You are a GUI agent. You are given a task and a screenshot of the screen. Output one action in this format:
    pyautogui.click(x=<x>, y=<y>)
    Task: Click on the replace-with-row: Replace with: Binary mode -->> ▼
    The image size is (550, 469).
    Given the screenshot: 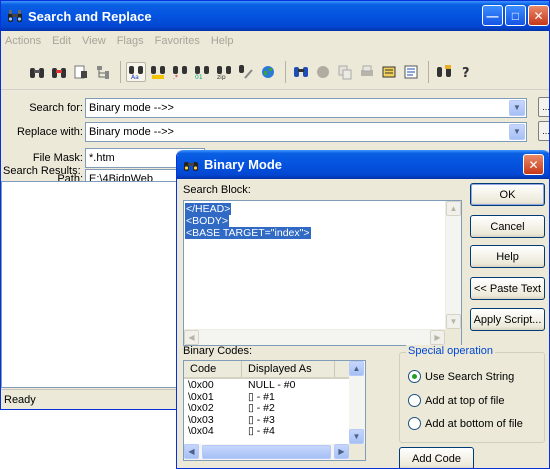 What is the action you would take?
    pyautogui.click(x=264, y=131)
    